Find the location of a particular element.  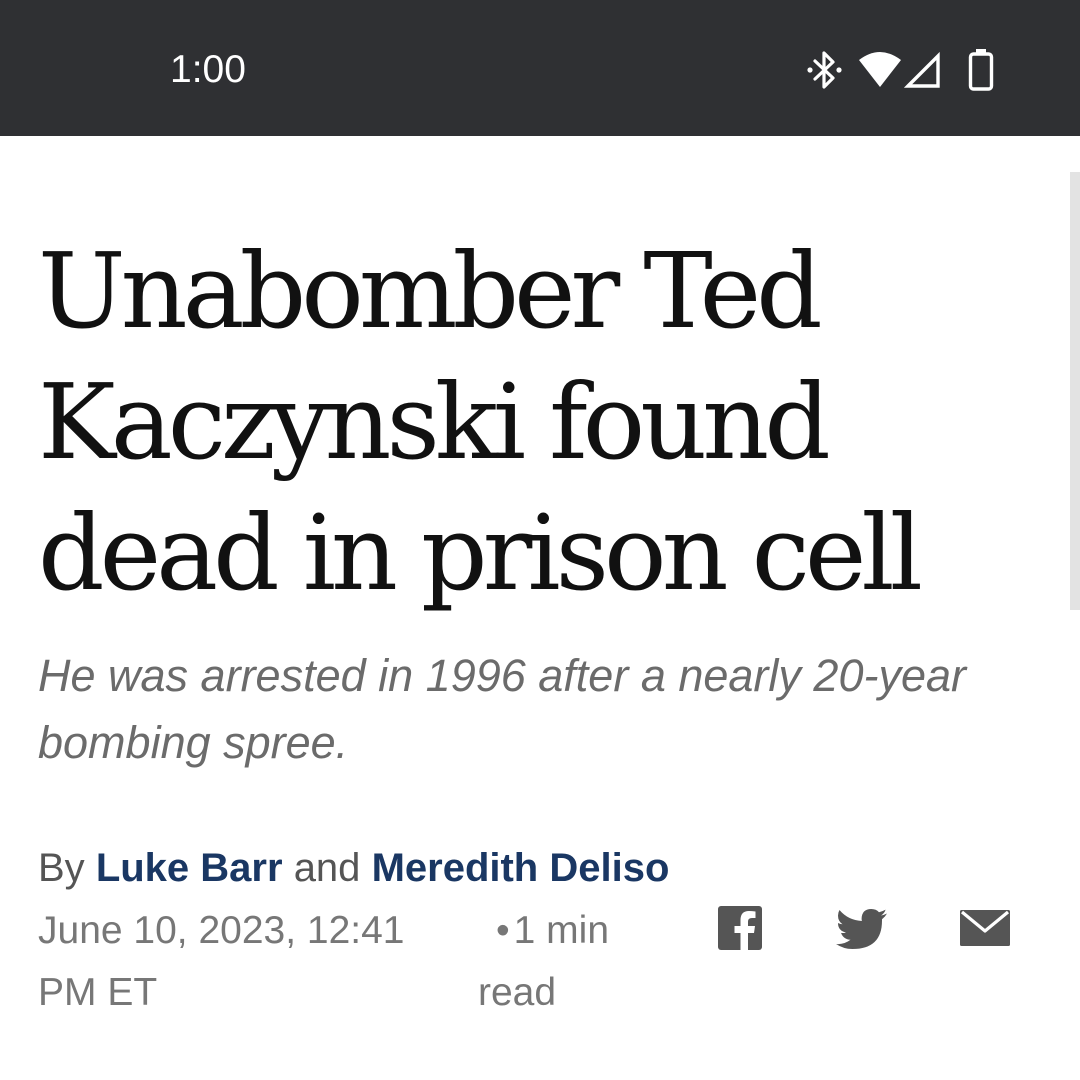

publish-date: June 10, 2023, 12:41 PM ET is located at coordinates (221, 961).